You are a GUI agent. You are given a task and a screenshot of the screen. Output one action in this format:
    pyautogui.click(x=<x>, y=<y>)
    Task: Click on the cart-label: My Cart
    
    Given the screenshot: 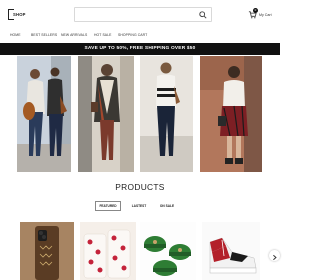 What is the action you would take?
    pyautogui.click(x=265, y=15)
    